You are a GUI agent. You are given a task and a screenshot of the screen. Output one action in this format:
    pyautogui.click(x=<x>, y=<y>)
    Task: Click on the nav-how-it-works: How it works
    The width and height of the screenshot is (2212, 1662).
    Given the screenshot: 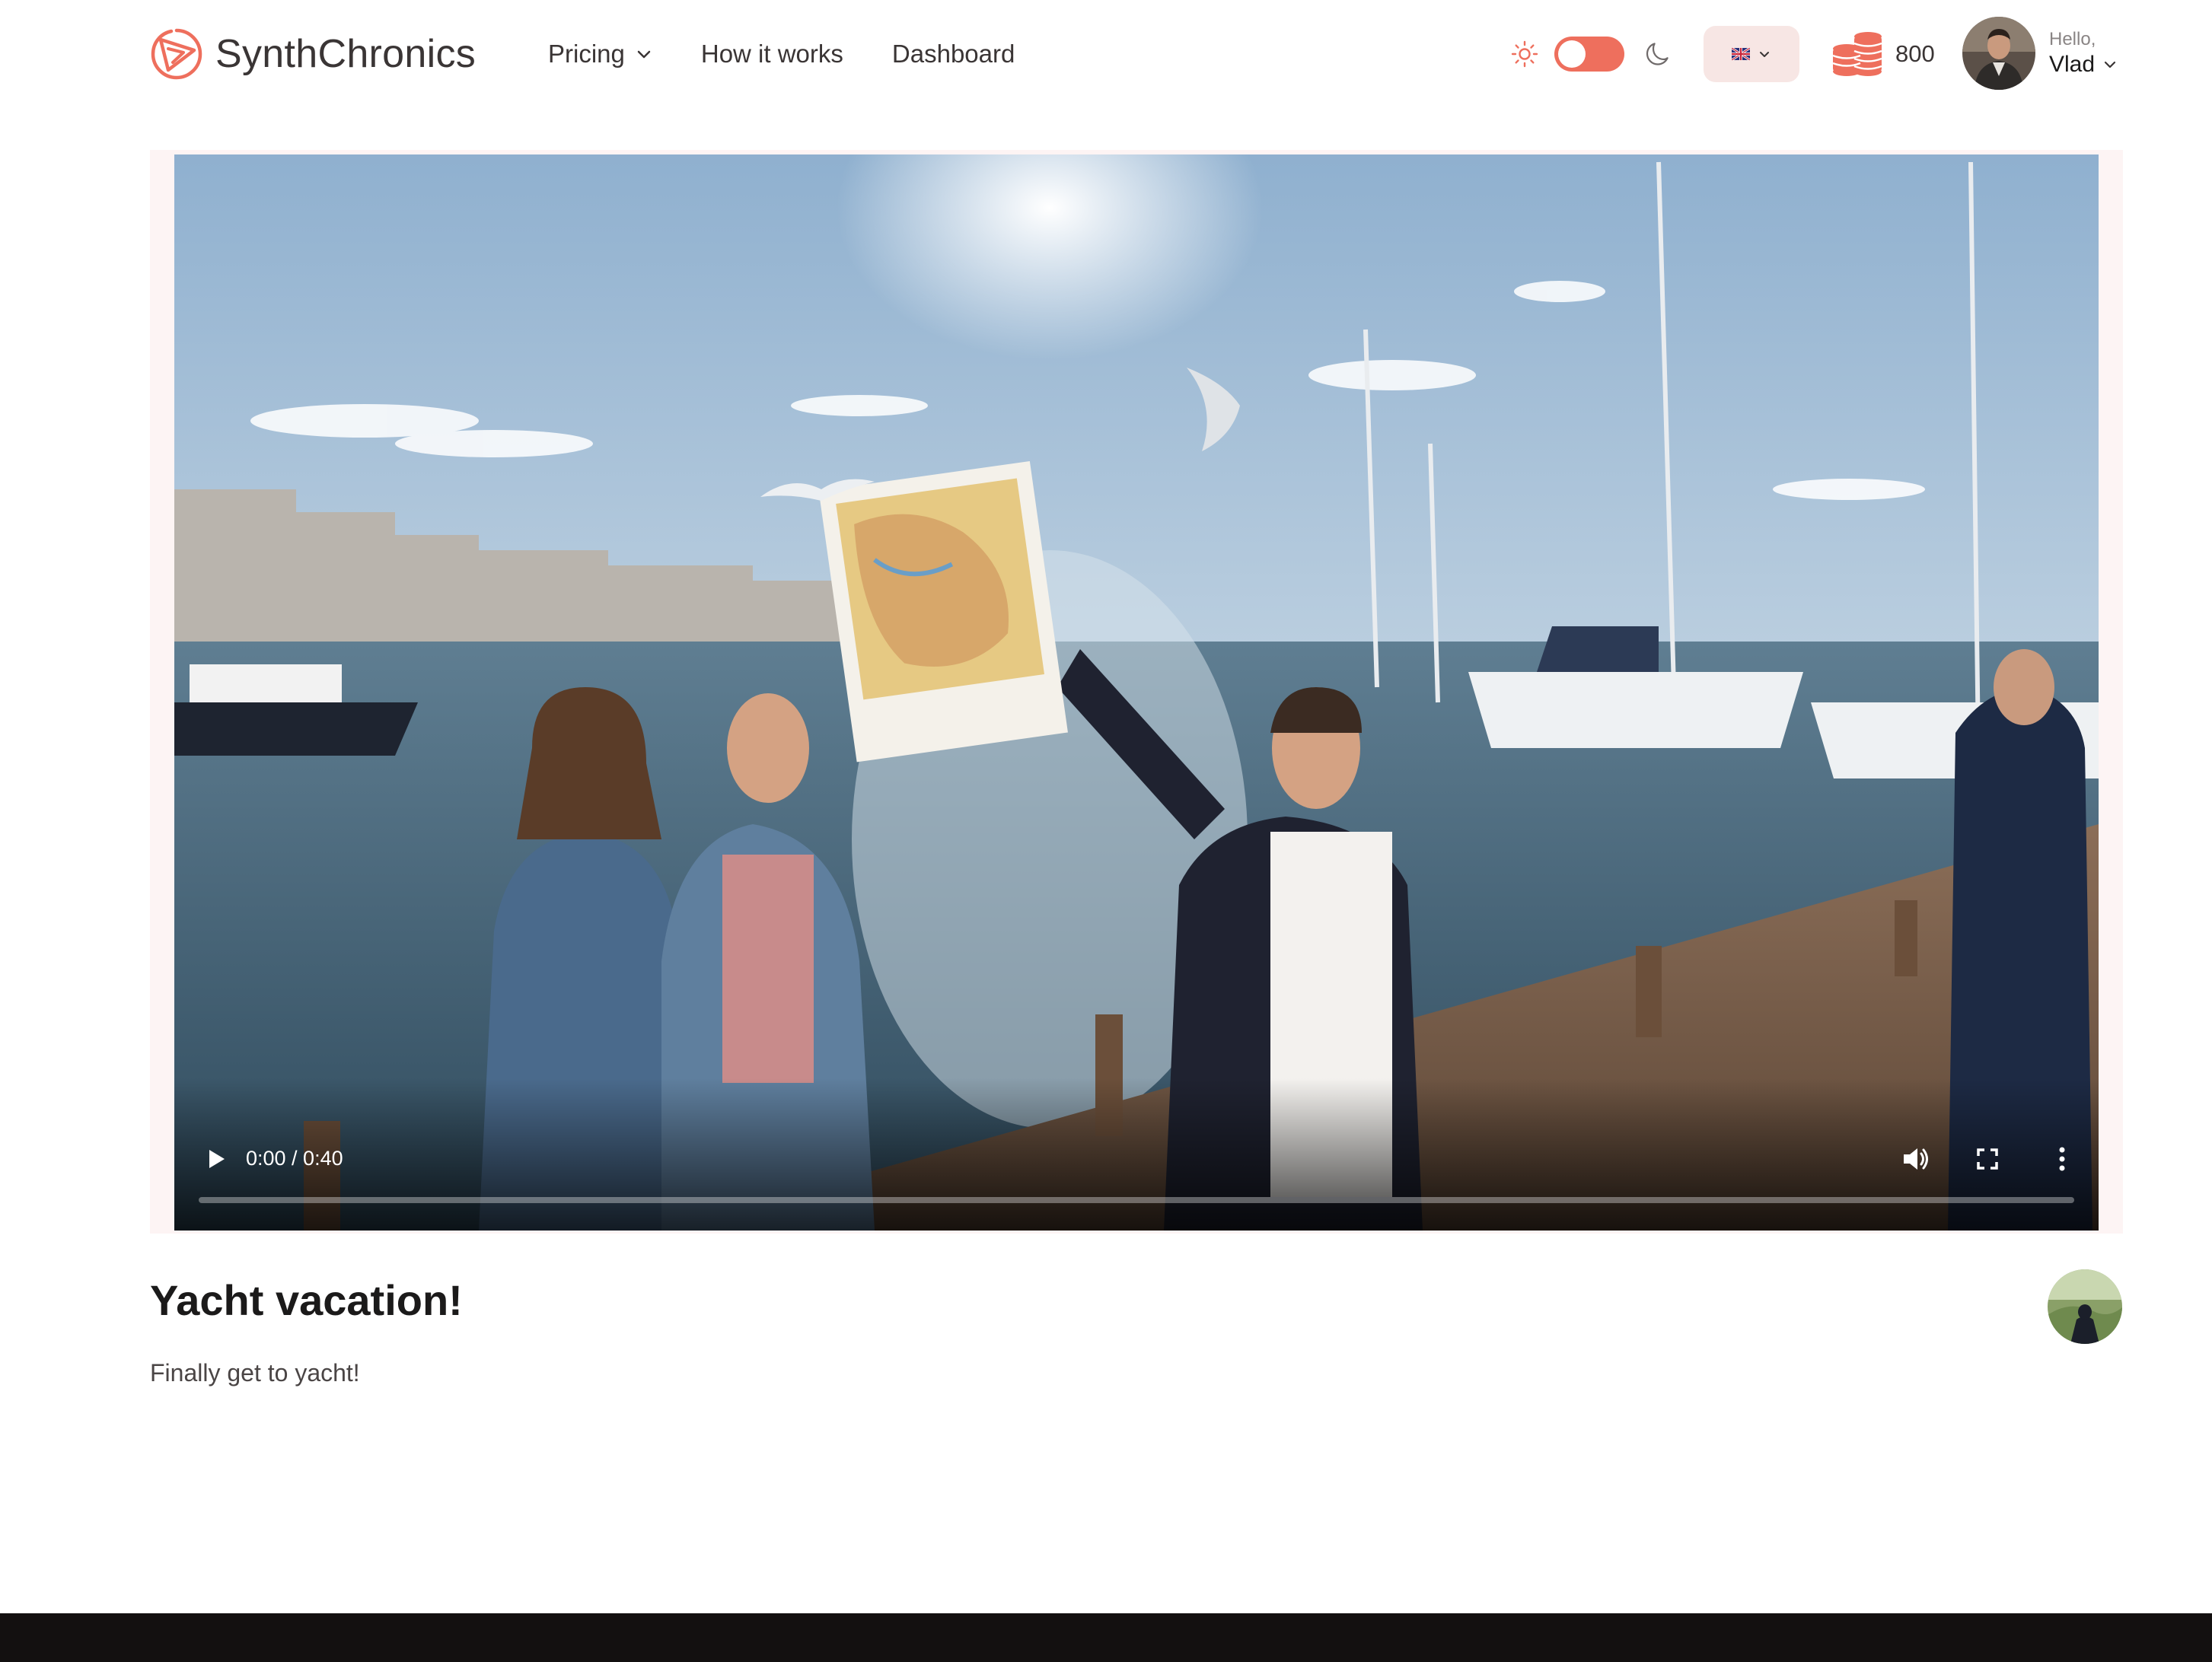 What is the action you would take?
    pyautogui.click(x=772, y=54)
    